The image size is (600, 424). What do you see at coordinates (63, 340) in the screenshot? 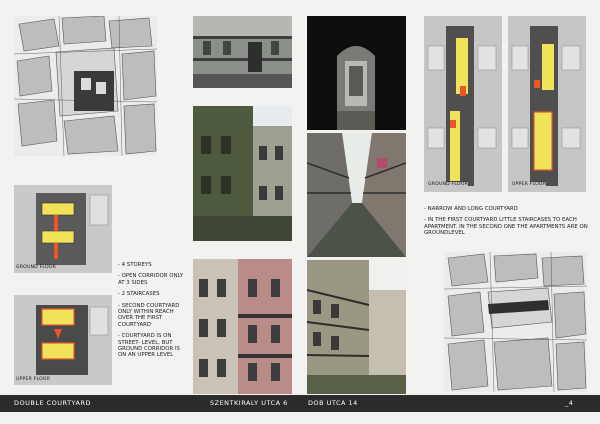
I see `upper-floor-plan-left: UPPER FLOOR` at bounding box center [63, 340].